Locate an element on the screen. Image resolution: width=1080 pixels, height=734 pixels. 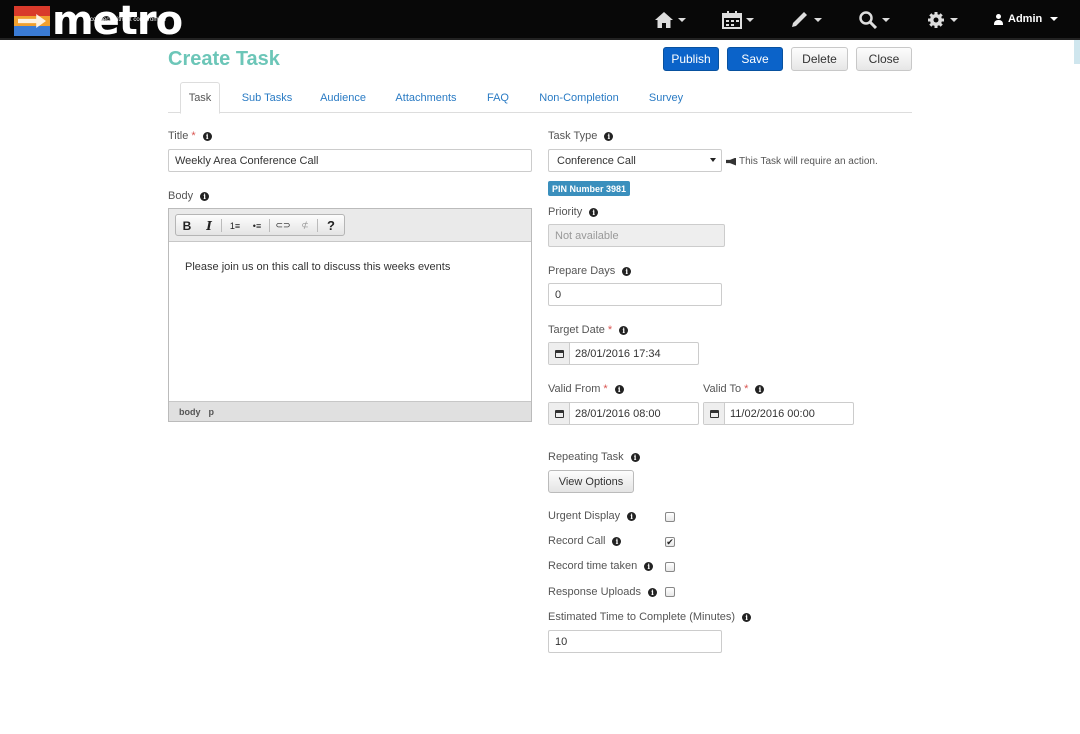
tab-survey: Survey is located at coordinates (666, 97).